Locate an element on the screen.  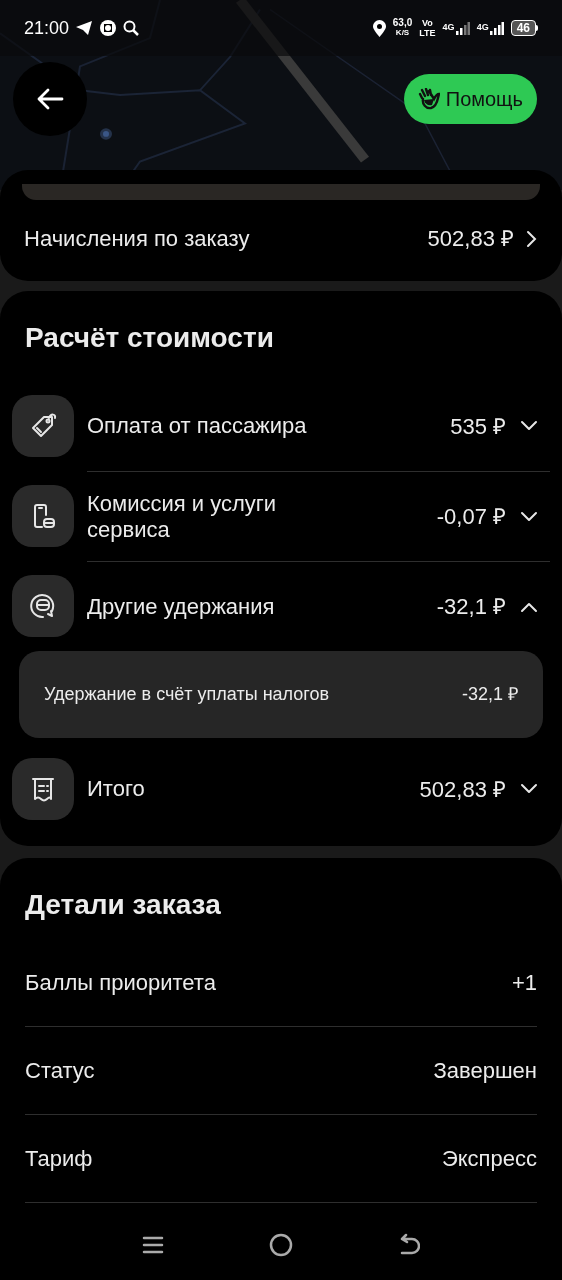
detail-label: Статус is located at coordinates (60, 1071).